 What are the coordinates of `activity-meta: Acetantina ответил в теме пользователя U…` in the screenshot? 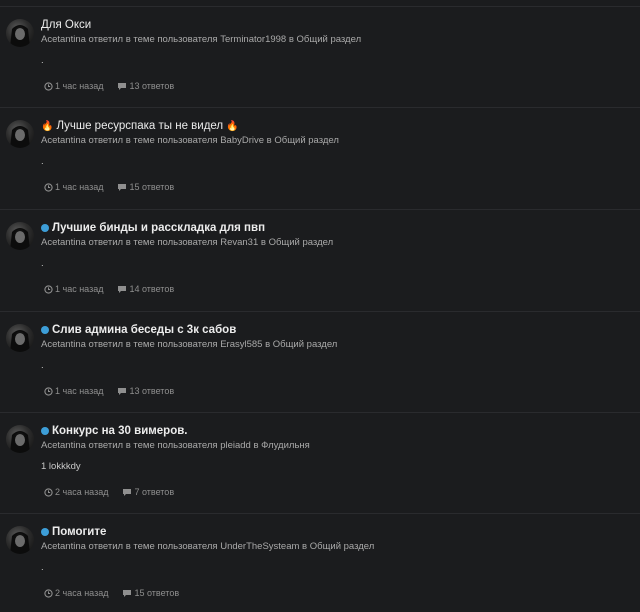 It's located at (207, 546).